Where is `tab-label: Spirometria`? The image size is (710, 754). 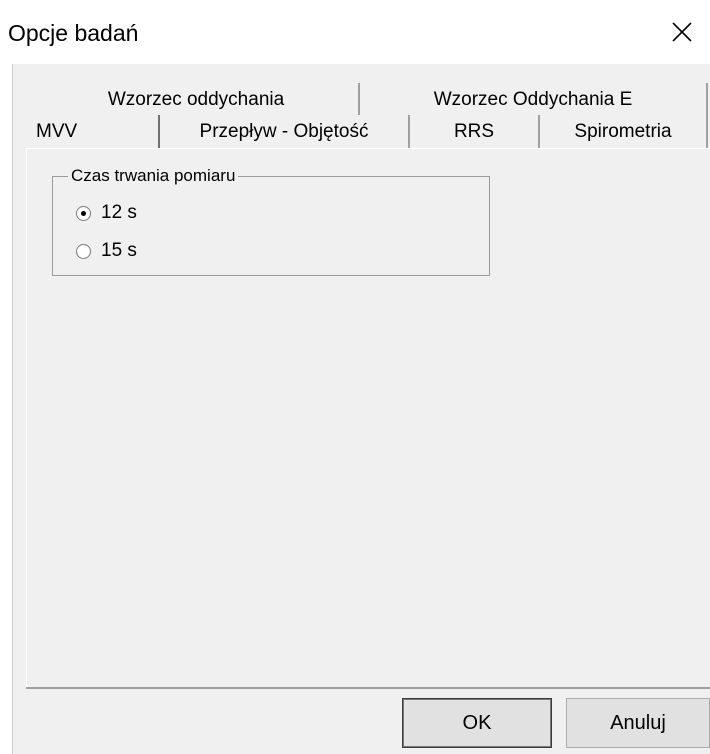 tab-label: Spirometria is located at coordinates (623, 131).